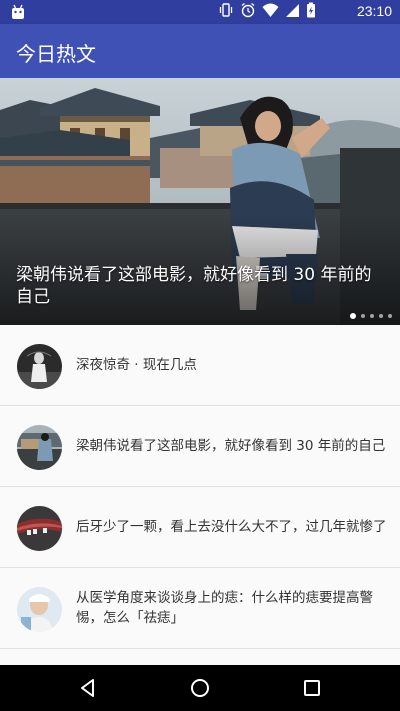  I want to click on battery-charging-icon, so click(311, 12).